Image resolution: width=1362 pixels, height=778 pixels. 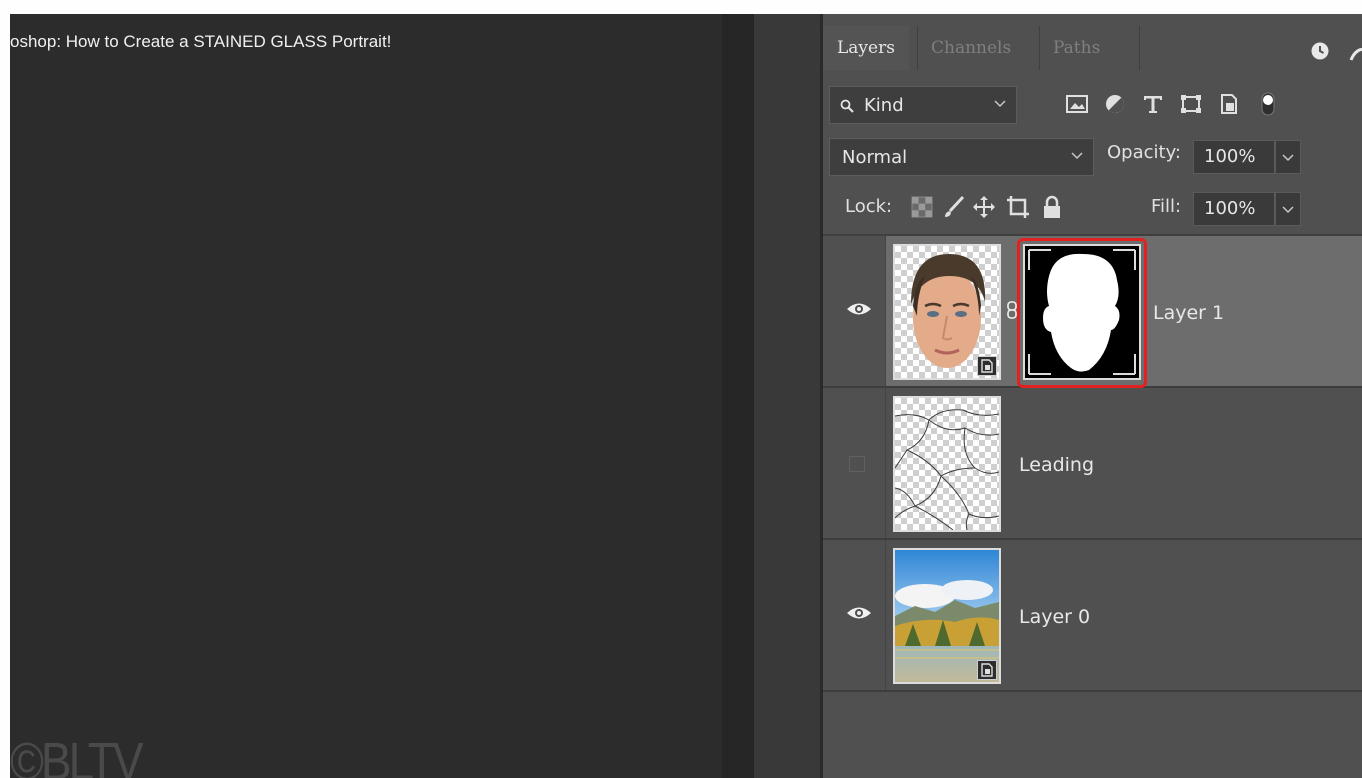 What do you see at coordinates (1234, 157) in the screenshot?
I see `opacity-input: 100%` at bounding box center [1234, 157].